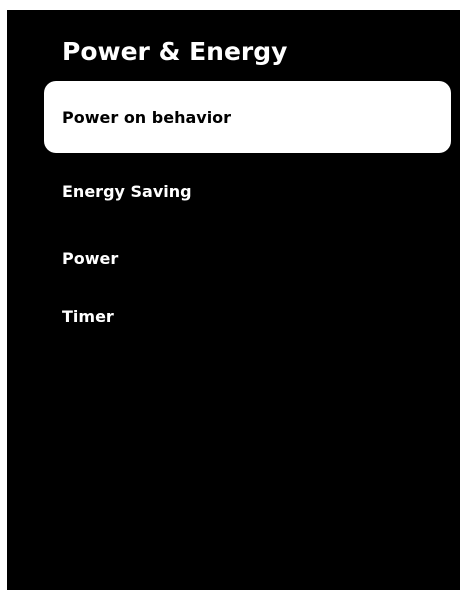 The width and height of the screenshot is (467, 590). Describe the element at coordinates (247, 191) in the screenshot. I see `menu-item-energy-saving: Energy Saving` at that location.